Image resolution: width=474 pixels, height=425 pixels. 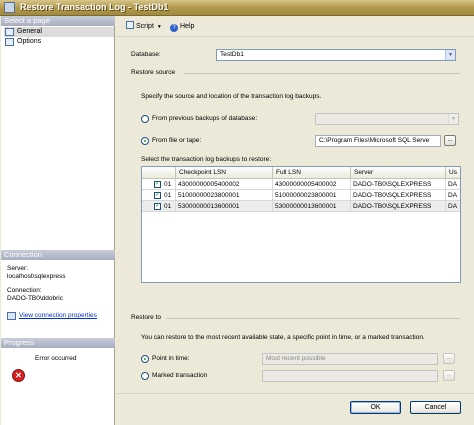 What do you see at coordinates (375, 407) in the screenshot?
I see `ok-button: OK` at bounding box center [375, 407].